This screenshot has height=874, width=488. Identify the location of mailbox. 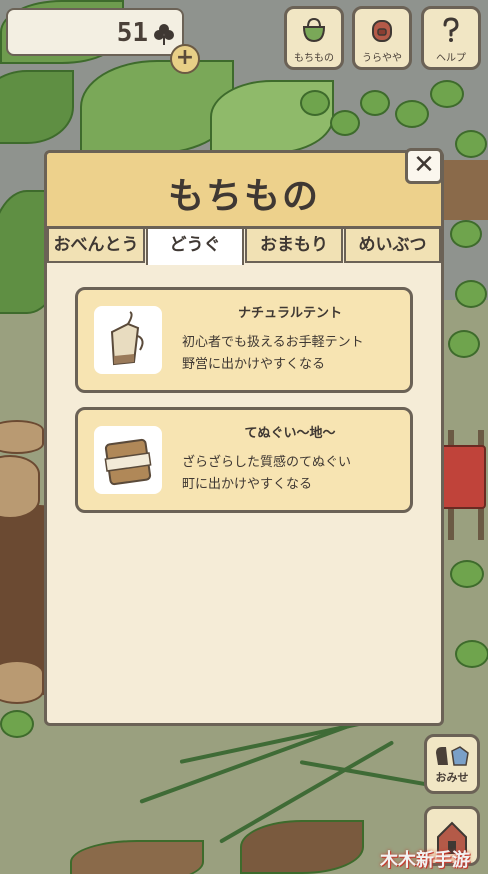
(463, 477).